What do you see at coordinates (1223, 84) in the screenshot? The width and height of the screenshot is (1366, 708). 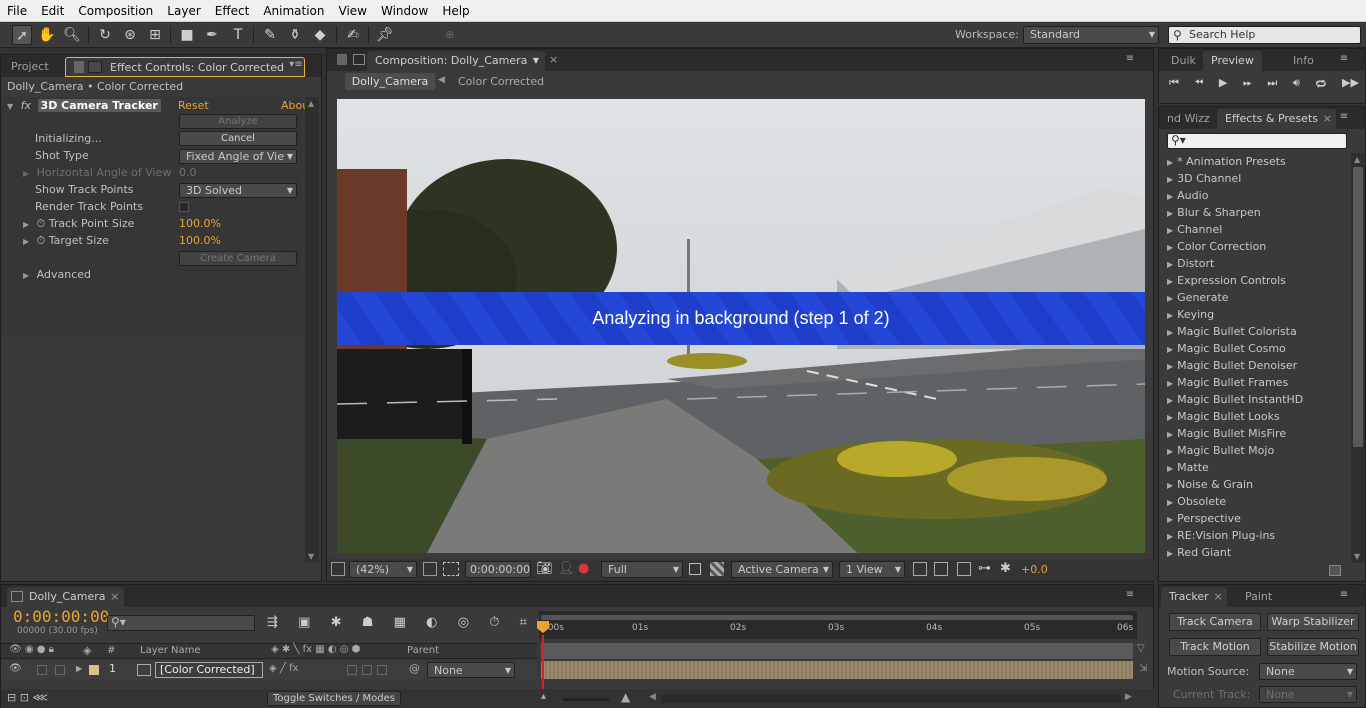 I see `play-icon: ▶` at bounding box center [1223, 84].